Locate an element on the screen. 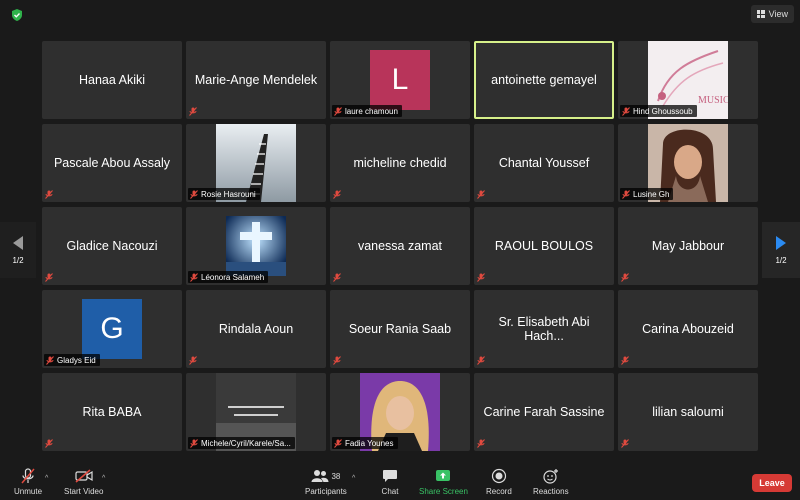 Image resolution: width=800 pixels, height=500 pixels. chevron-right-icon is located at coordinates (781, 242).